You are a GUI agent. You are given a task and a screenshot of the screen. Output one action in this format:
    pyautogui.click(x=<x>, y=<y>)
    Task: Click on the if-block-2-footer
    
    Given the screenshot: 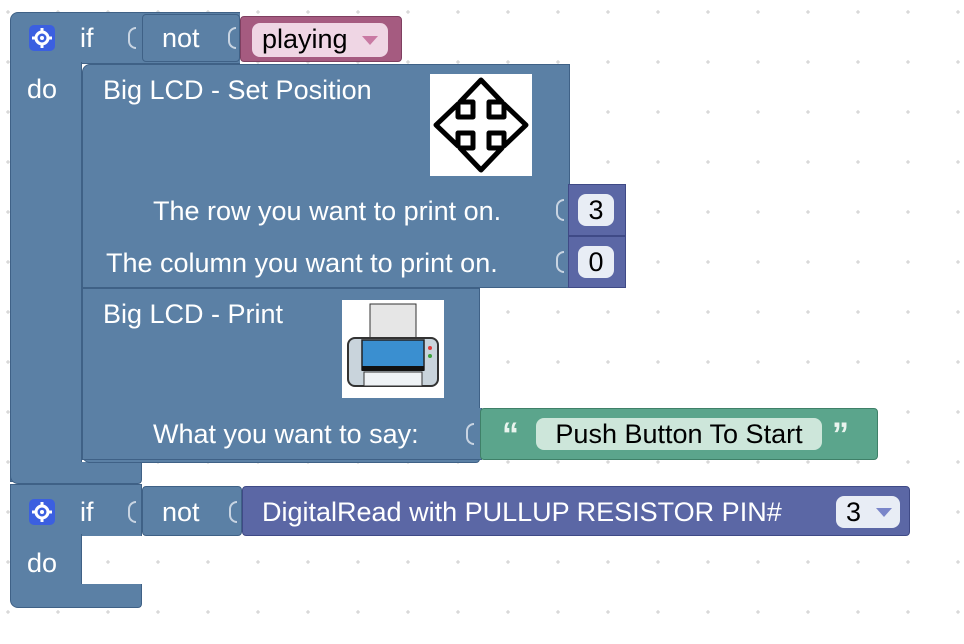 What is the action you would take?
    pyautogui.click(x=76, y=596)
    